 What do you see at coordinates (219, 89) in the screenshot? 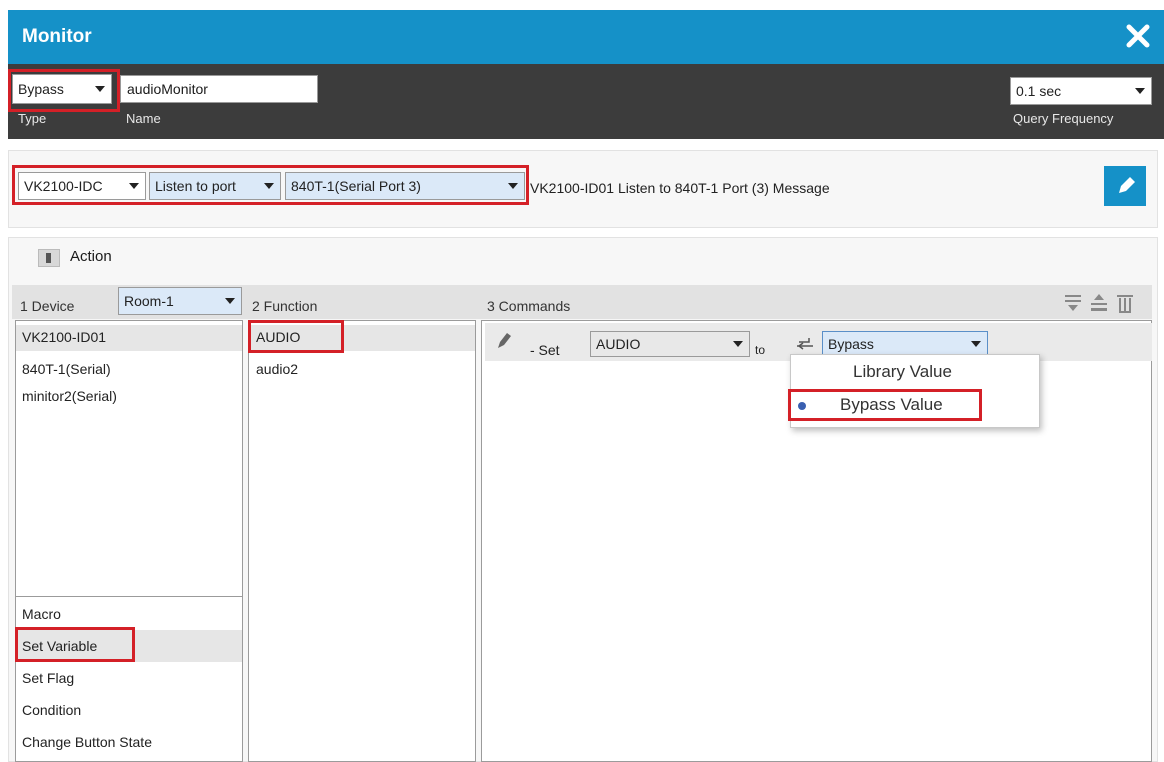
I see `name-input: audioMonitor` at bounding box center [219, 89].